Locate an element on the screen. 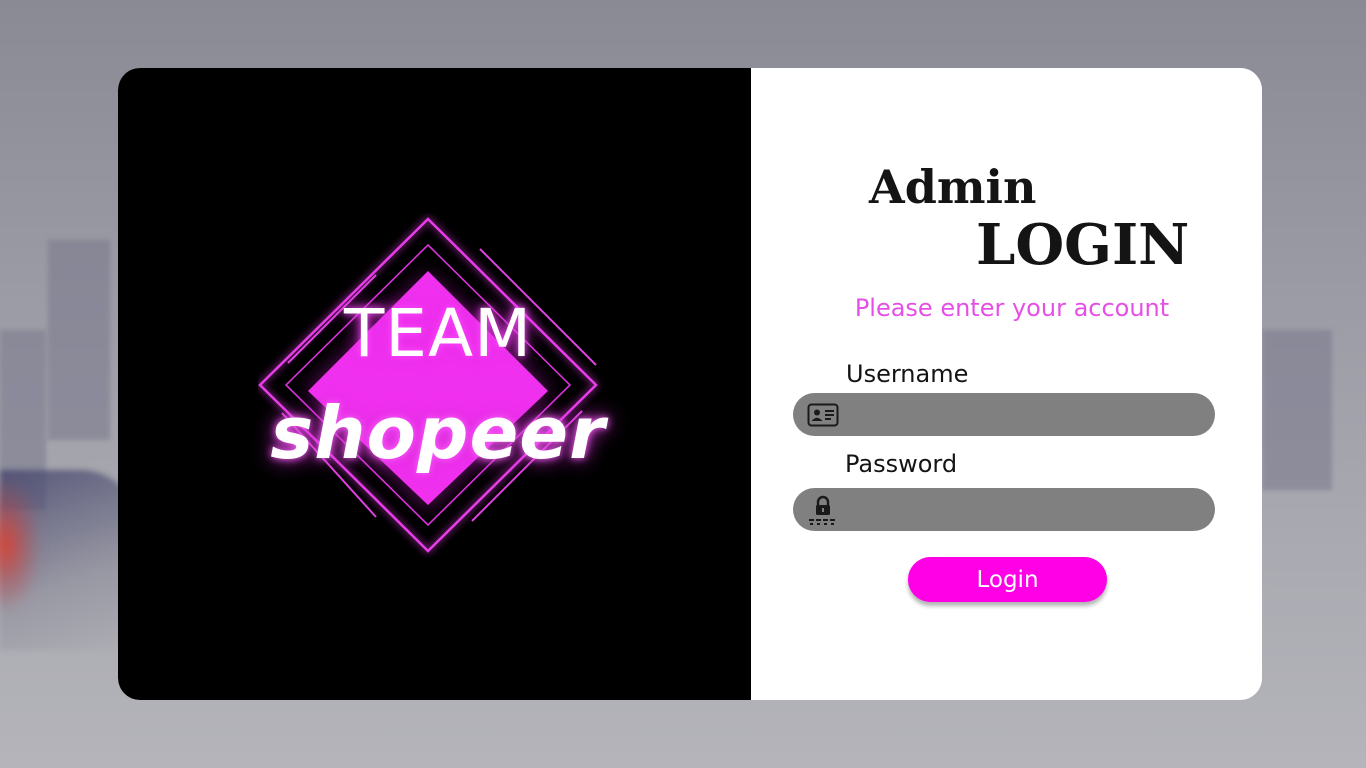 This screenshot has height=768, width=1366. team-logo: TEAM shopeer is located at coordinates (438, 385).